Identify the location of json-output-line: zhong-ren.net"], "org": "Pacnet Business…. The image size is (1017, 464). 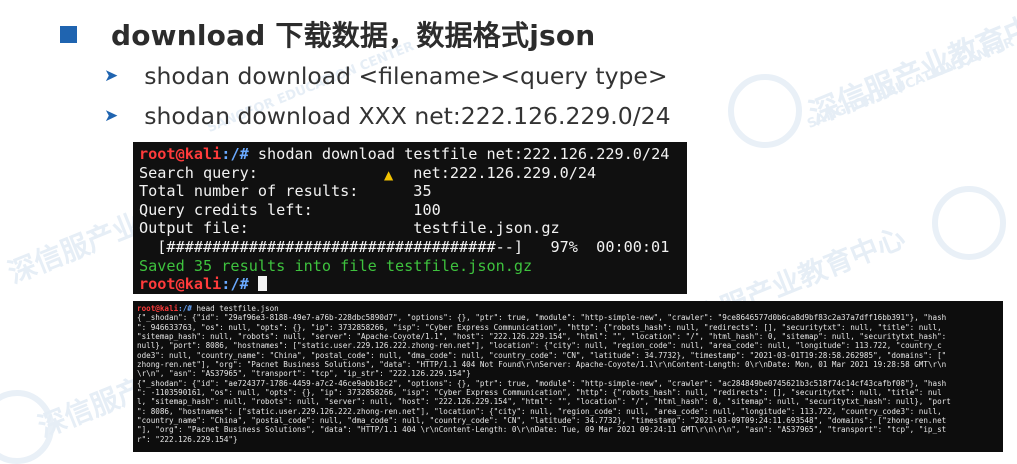
(542, 365).